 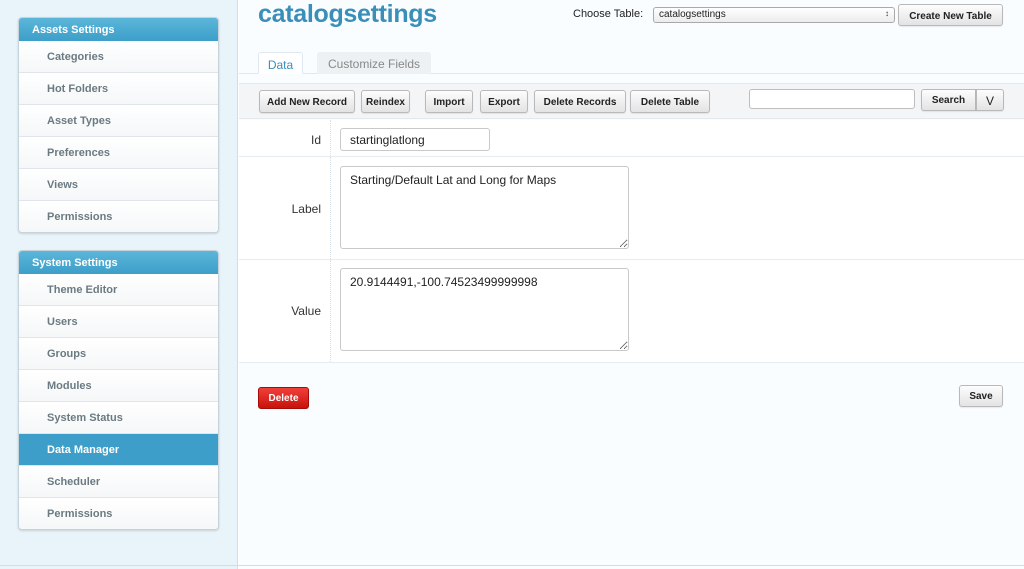 What do you see at coordinates (948, 100) in the screenshot?
I see `search-button: Search` at bounding box center [948, 100].